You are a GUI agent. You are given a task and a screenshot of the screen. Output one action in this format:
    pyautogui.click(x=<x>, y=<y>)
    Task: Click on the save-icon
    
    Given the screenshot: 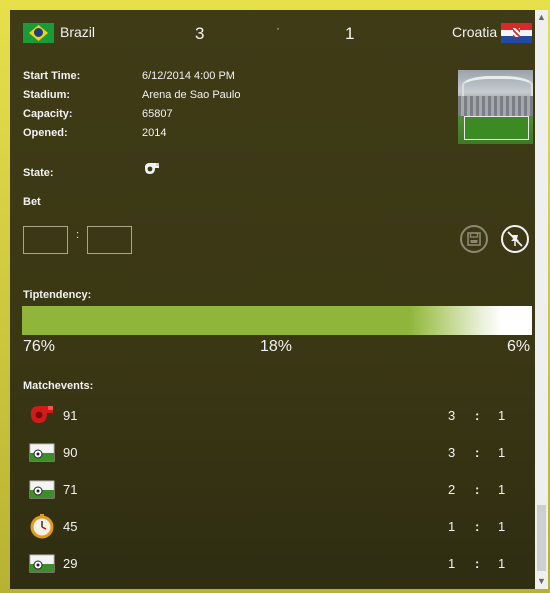 What is the action you would take?
    pyautogui.click(x=474, y=239)
    